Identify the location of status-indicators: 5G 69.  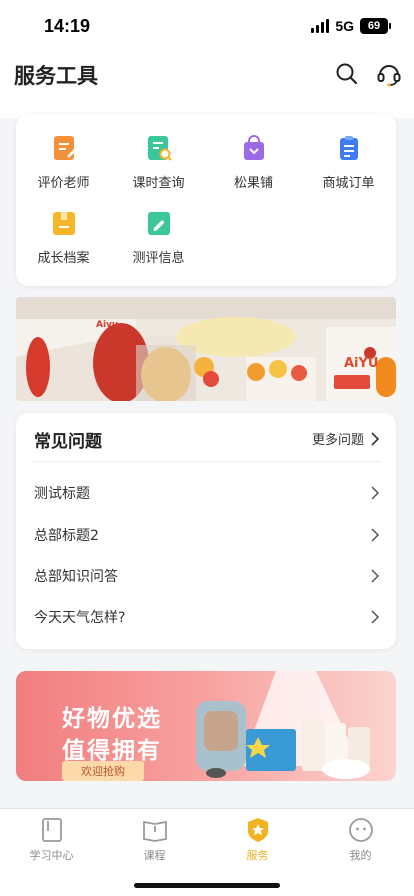
(351, 26).